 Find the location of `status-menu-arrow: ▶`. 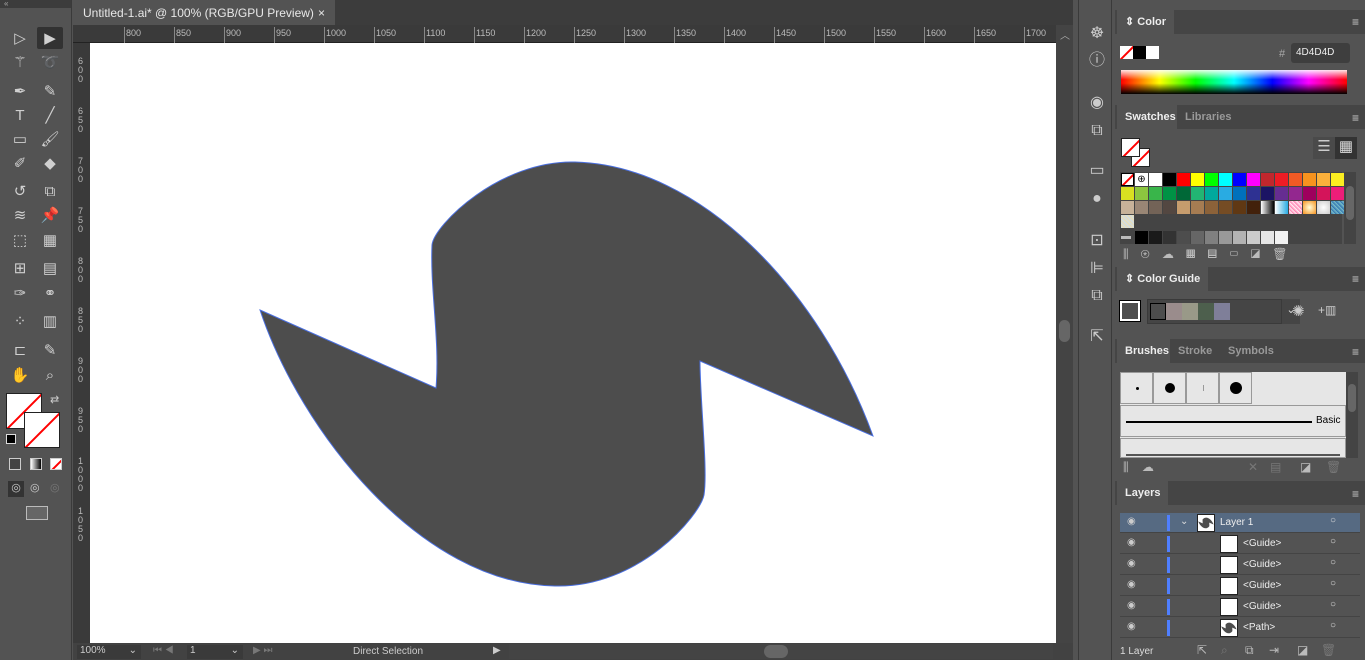

status-menu-arrow: ▶ is located at coordinates (497, 650).